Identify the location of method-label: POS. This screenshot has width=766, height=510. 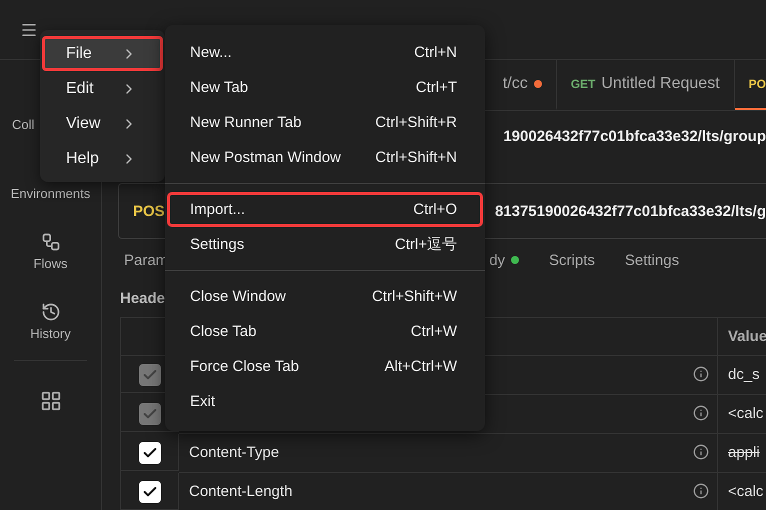
(149, 211).